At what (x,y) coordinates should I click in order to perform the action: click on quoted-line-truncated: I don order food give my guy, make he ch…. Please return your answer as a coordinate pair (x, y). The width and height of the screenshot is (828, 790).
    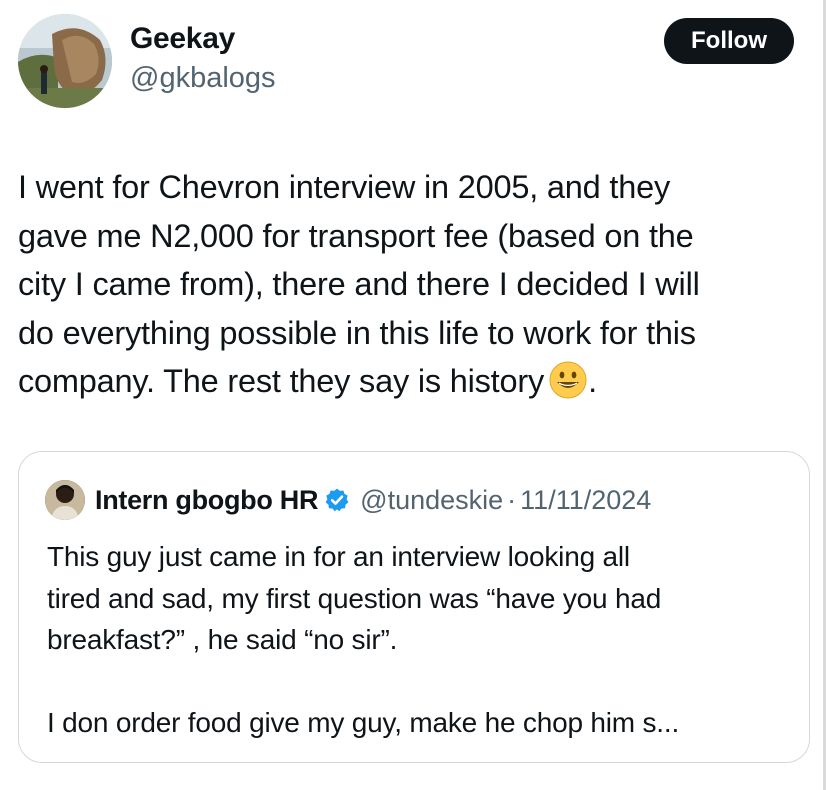
    Looking at the image, I should click on (363, 722).